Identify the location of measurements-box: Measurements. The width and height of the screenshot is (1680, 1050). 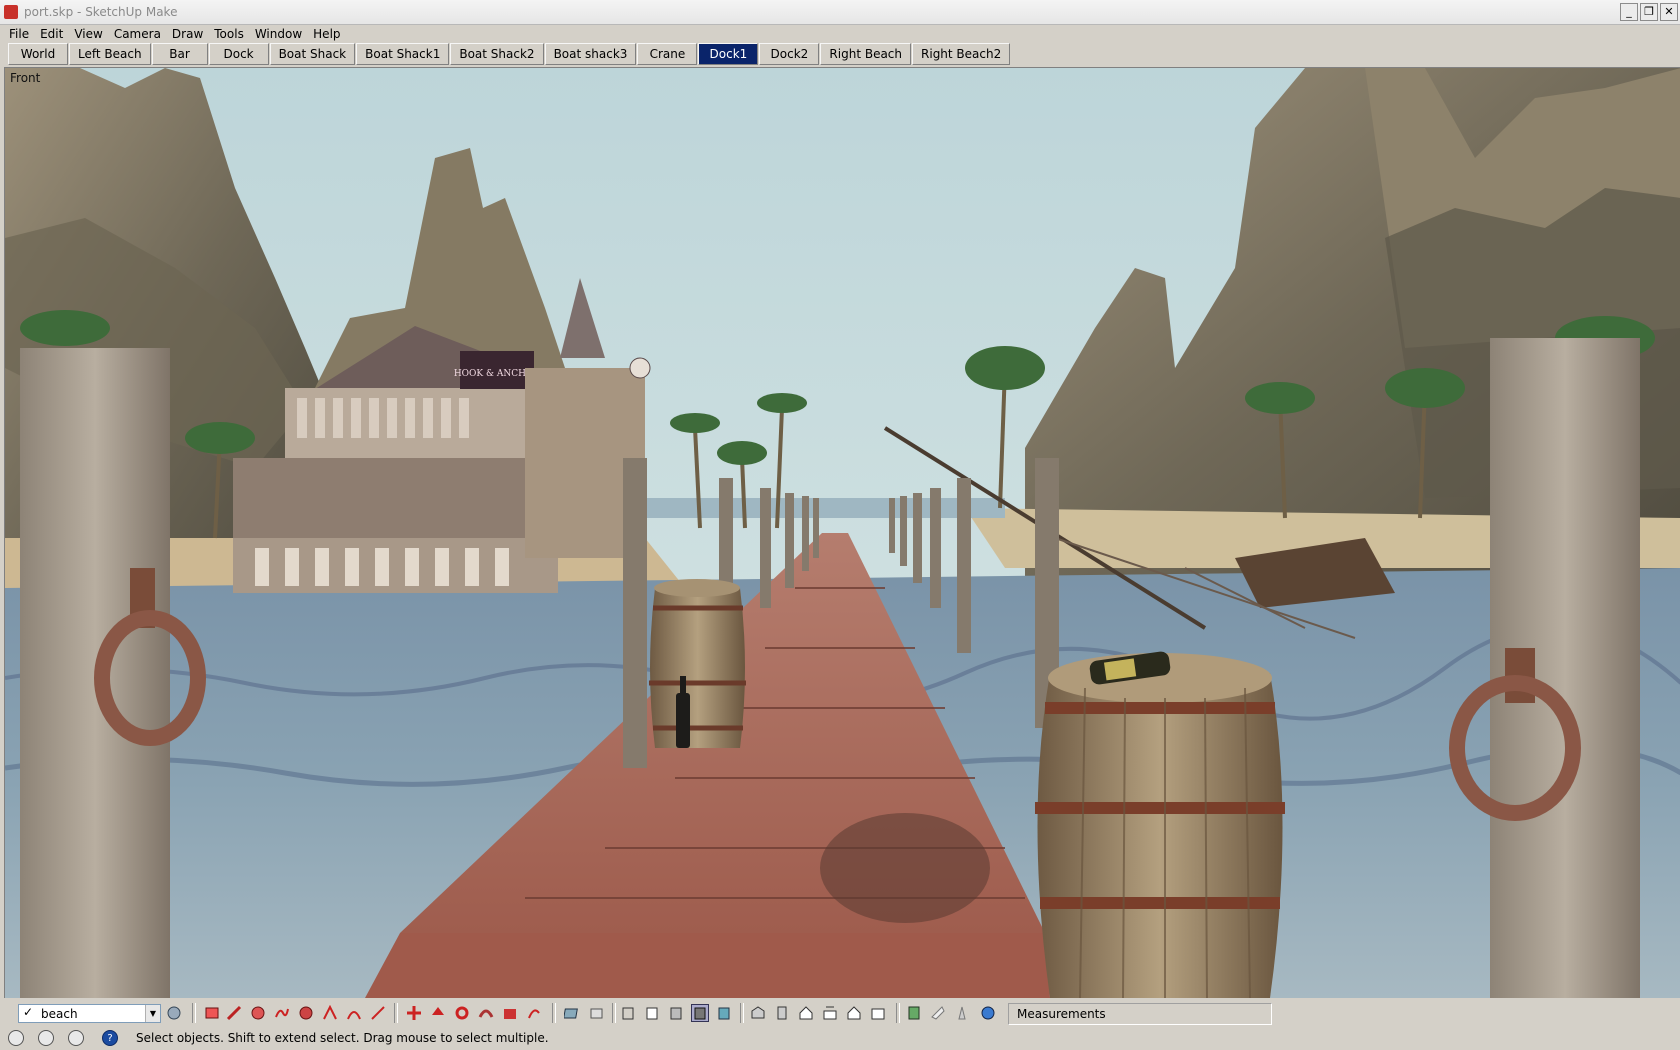
(1140, 1014).